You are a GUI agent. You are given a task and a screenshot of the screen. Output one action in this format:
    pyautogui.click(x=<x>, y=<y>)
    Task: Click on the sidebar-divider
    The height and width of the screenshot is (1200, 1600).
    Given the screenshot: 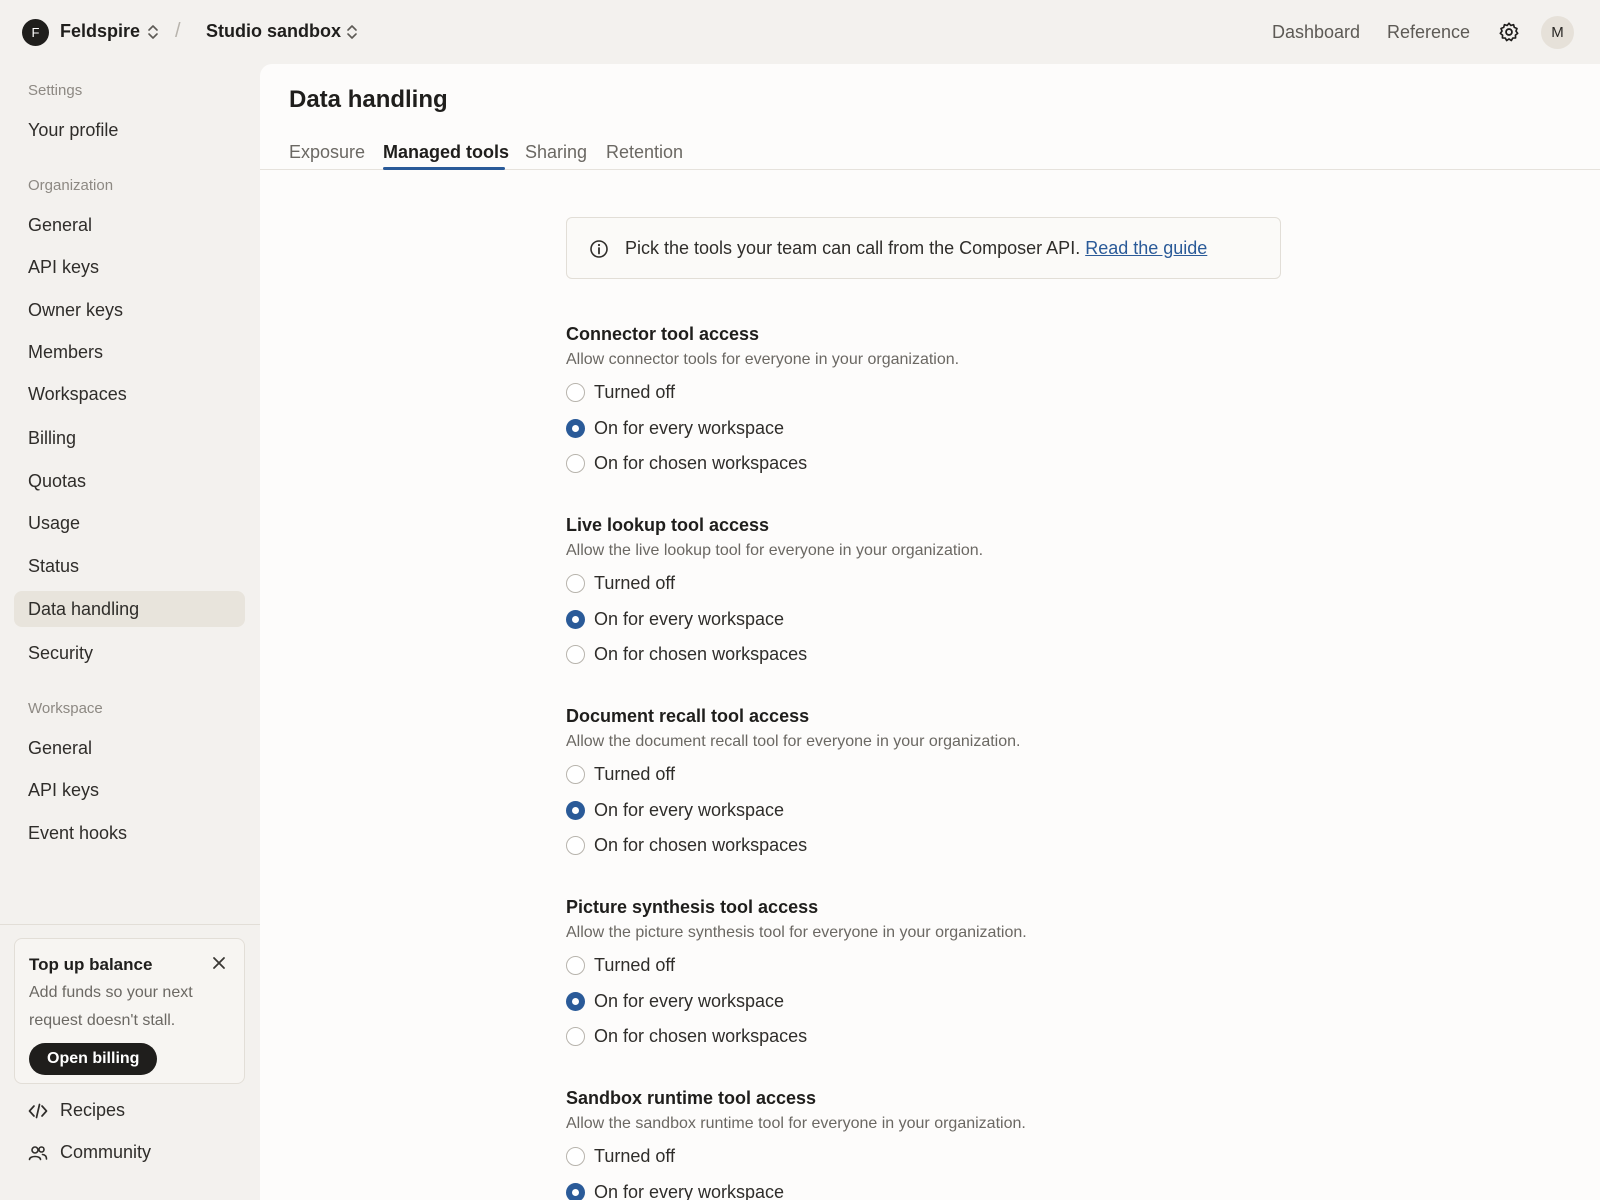 What is the action you would take?
    pyautogui.click(x=130, y=924)
    